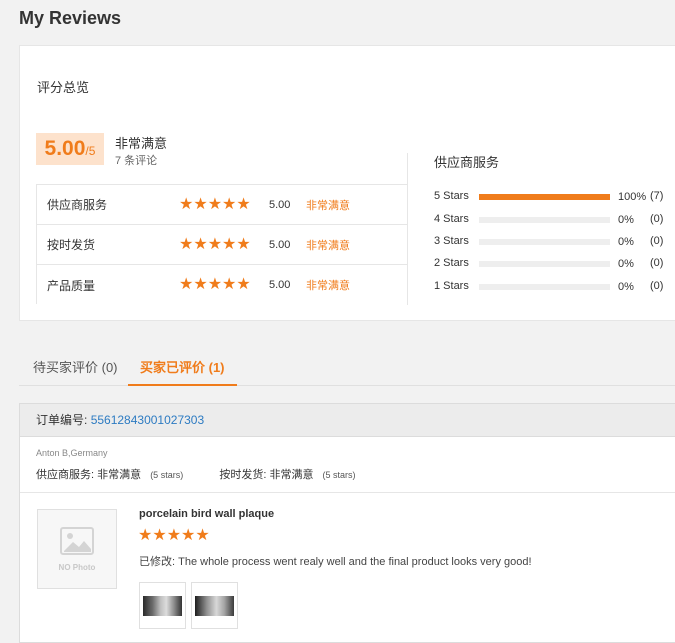 The width and height of the screenshot is (675, 643). Describe the element at coordinates (72, 453) in the screenshot. I see `buyer-name: Anton B,Germany` at that location.